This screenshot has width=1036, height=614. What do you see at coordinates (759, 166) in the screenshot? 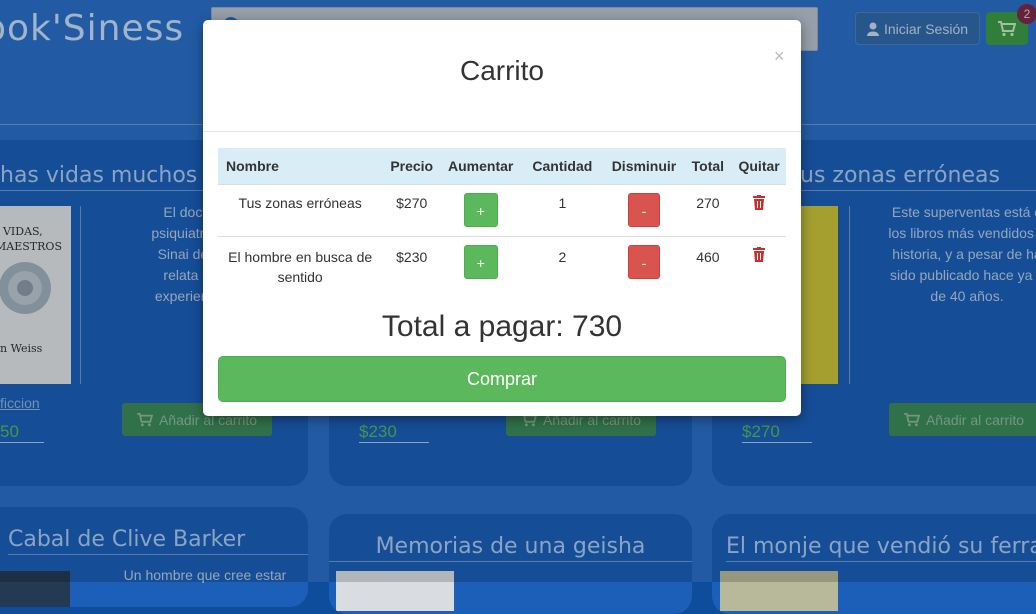
I see `column-header-quitar: Quitar` at bounding box center [759, 166].